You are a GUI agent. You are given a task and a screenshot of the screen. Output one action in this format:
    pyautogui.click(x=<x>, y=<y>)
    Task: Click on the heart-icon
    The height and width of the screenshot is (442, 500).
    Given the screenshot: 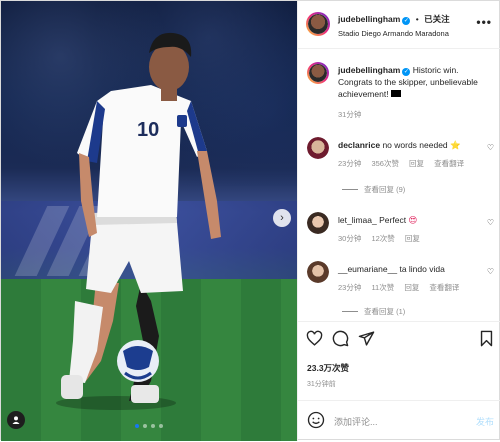 What is the action you would take?
    pyautogui.click(x=314, y=338)
    